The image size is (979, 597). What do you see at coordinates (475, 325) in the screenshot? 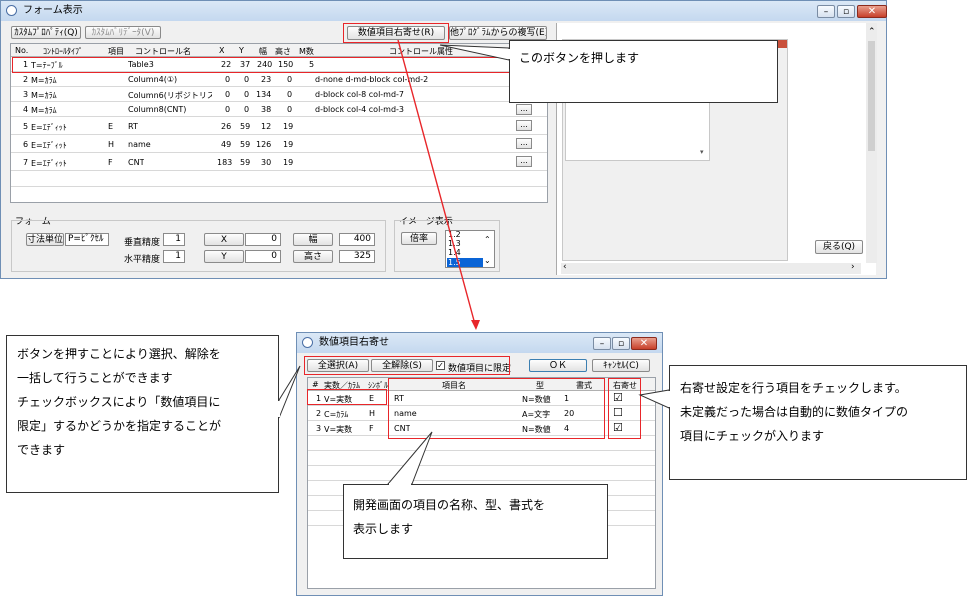
I see `arrow-head` at bounding box center [475, 325].